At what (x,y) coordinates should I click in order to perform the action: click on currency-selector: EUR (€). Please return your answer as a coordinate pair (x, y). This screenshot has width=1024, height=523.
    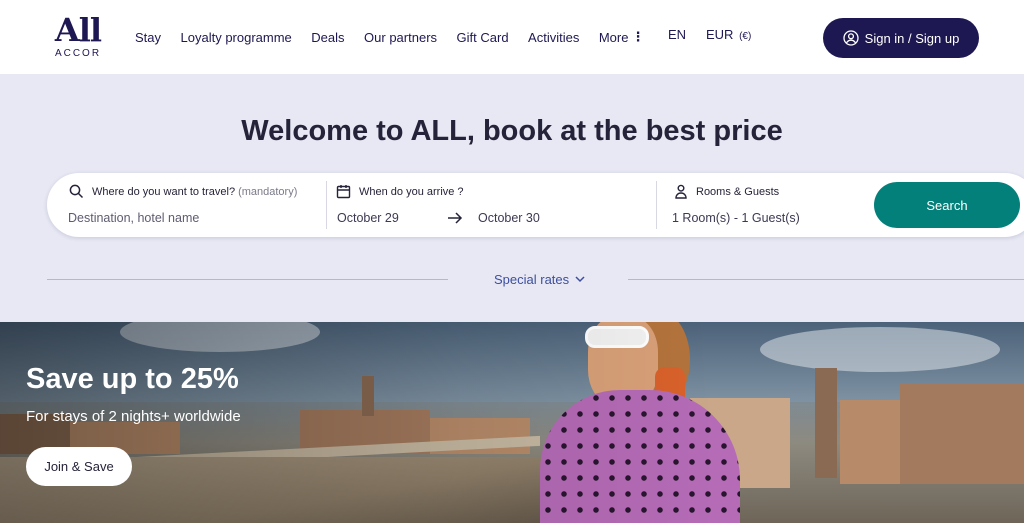
    Looking at the image, I should click on (728, 34).